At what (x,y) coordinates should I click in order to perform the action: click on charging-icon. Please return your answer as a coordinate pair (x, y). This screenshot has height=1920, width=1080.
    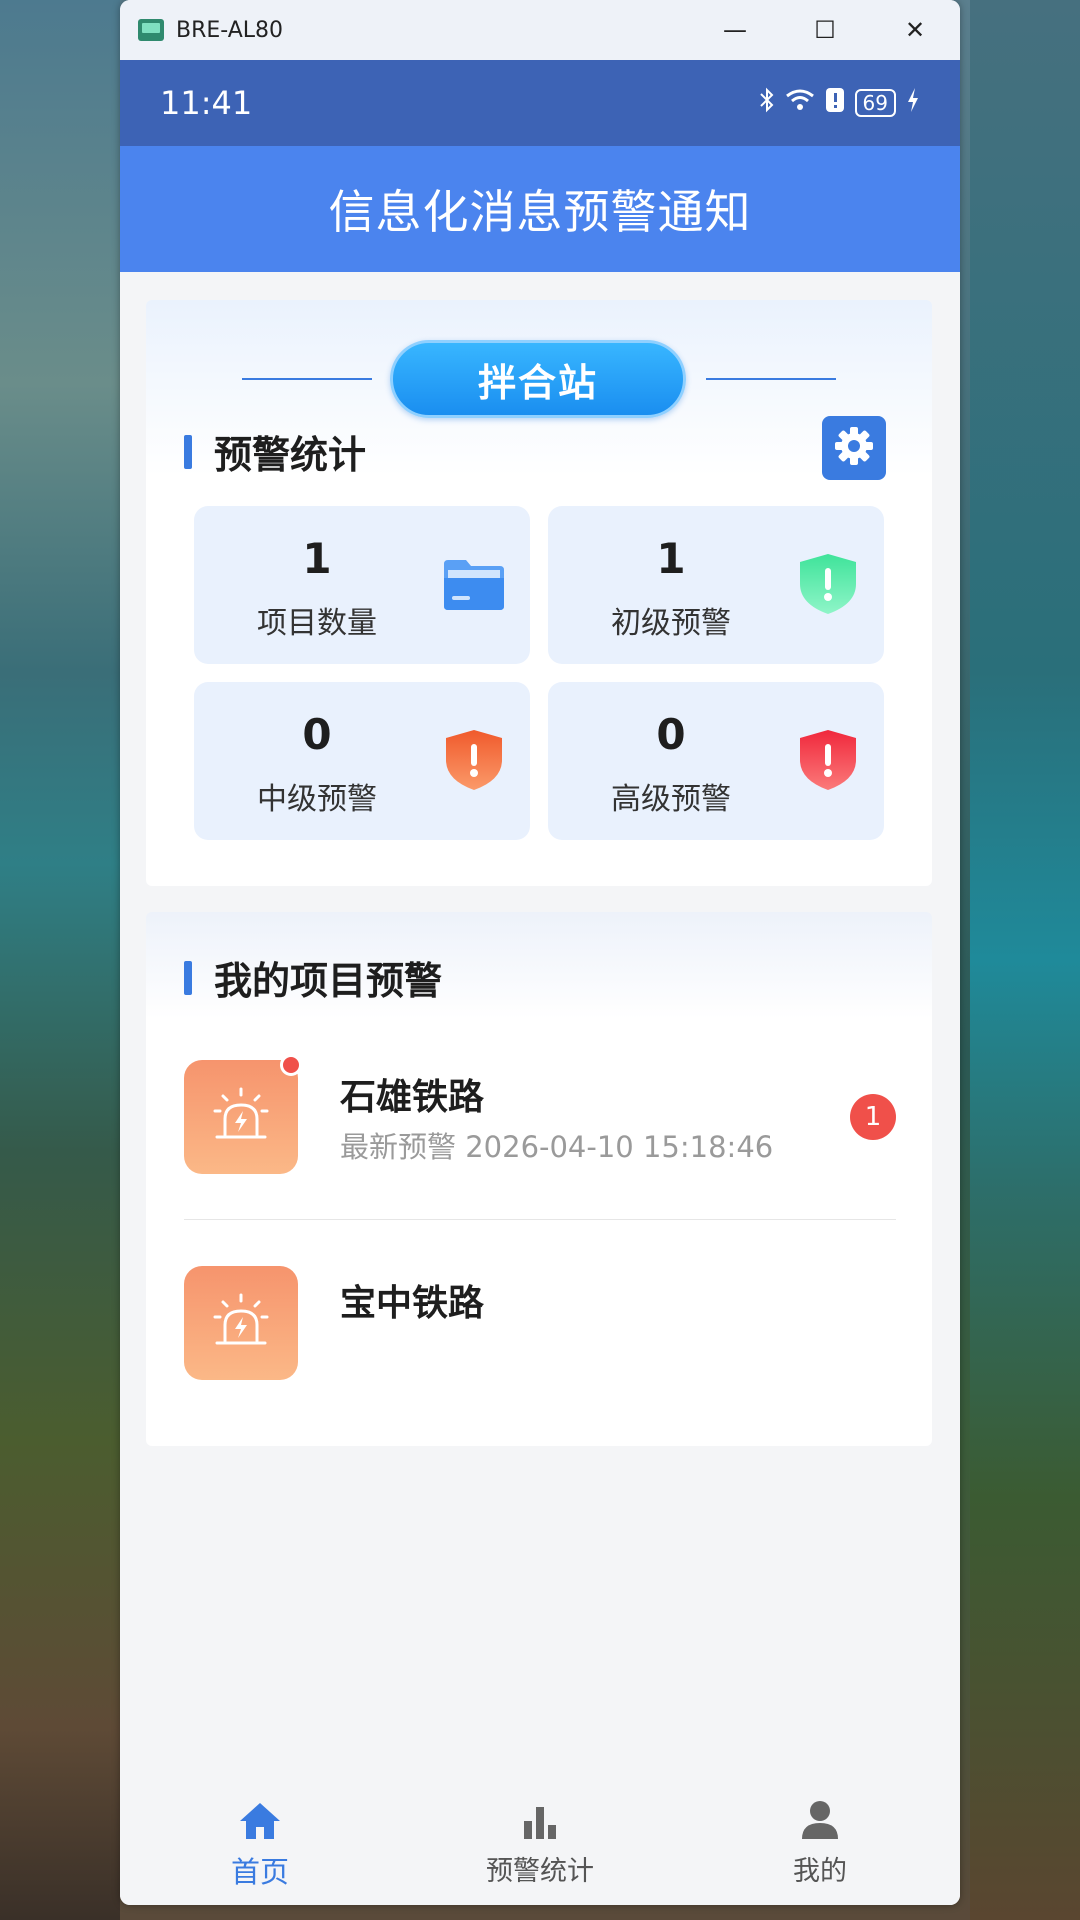
    Looking at the image, I should click on (913, 103).